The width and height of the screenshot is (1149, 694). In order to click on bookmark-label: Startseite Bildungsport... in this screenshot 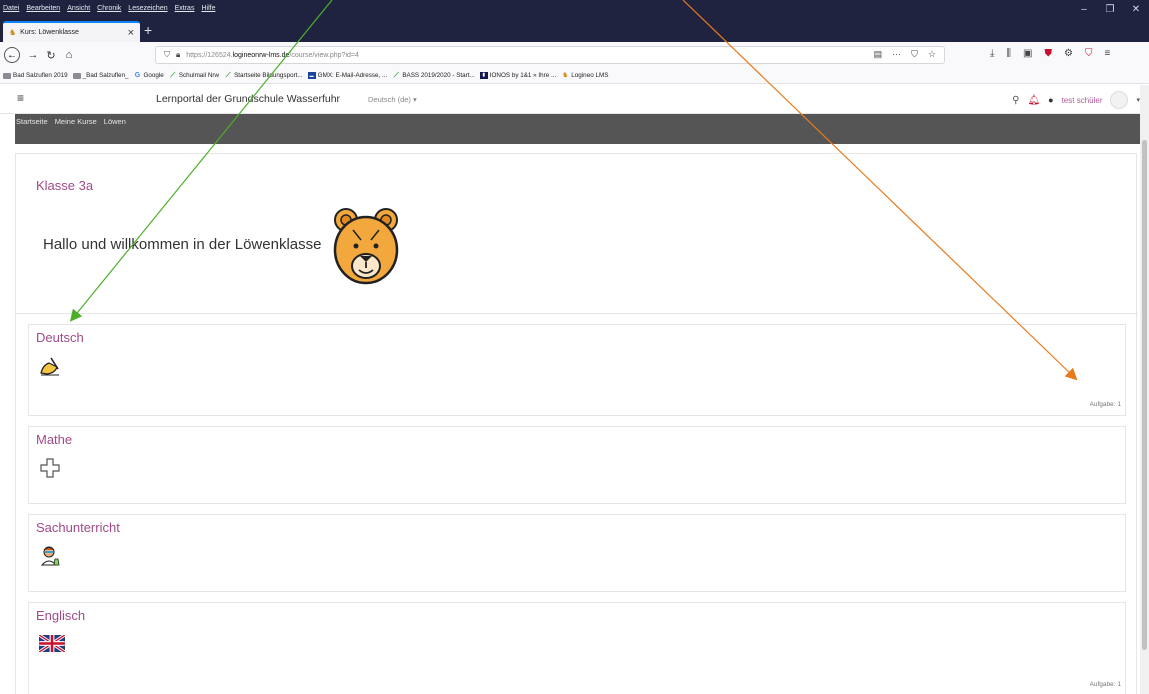, I will do `click(268, 75)`.